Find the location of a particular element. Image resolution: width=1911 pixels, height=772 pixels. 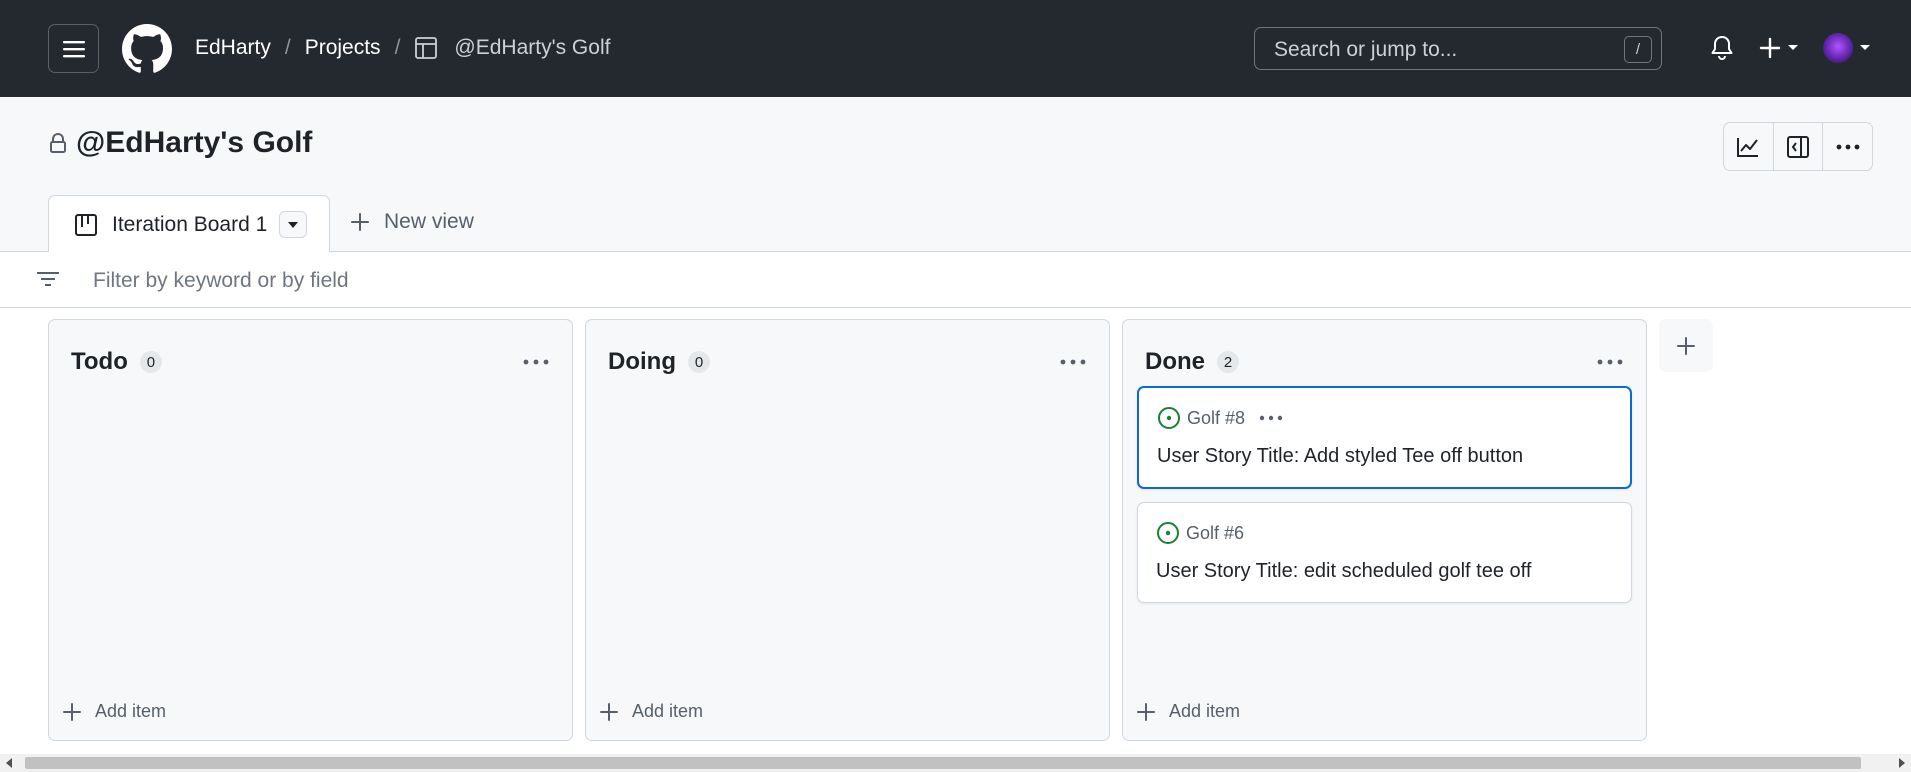

notifications-button is located at coordinates (1722, 48).